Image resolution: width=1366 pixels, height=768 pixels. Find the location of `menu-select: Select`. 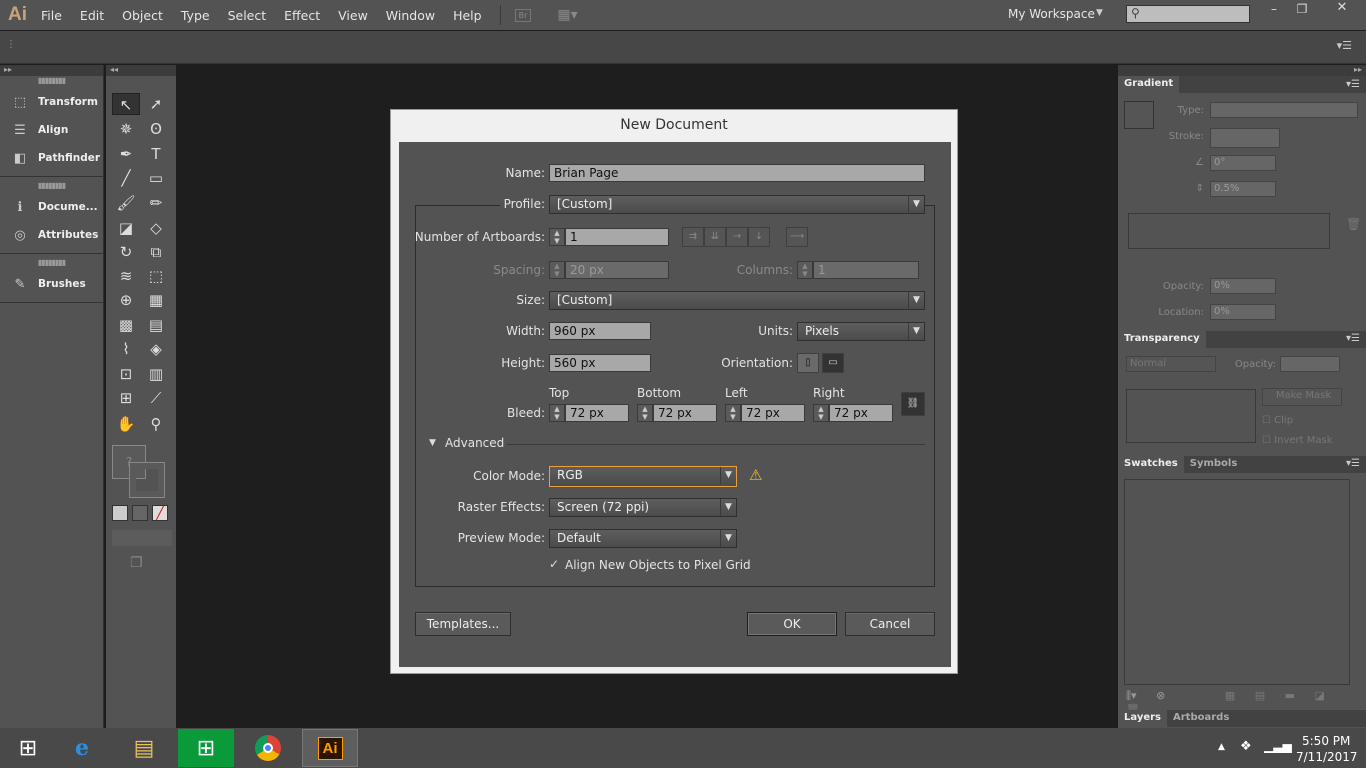

menu-select: Select is located at coordinates (247, 15).